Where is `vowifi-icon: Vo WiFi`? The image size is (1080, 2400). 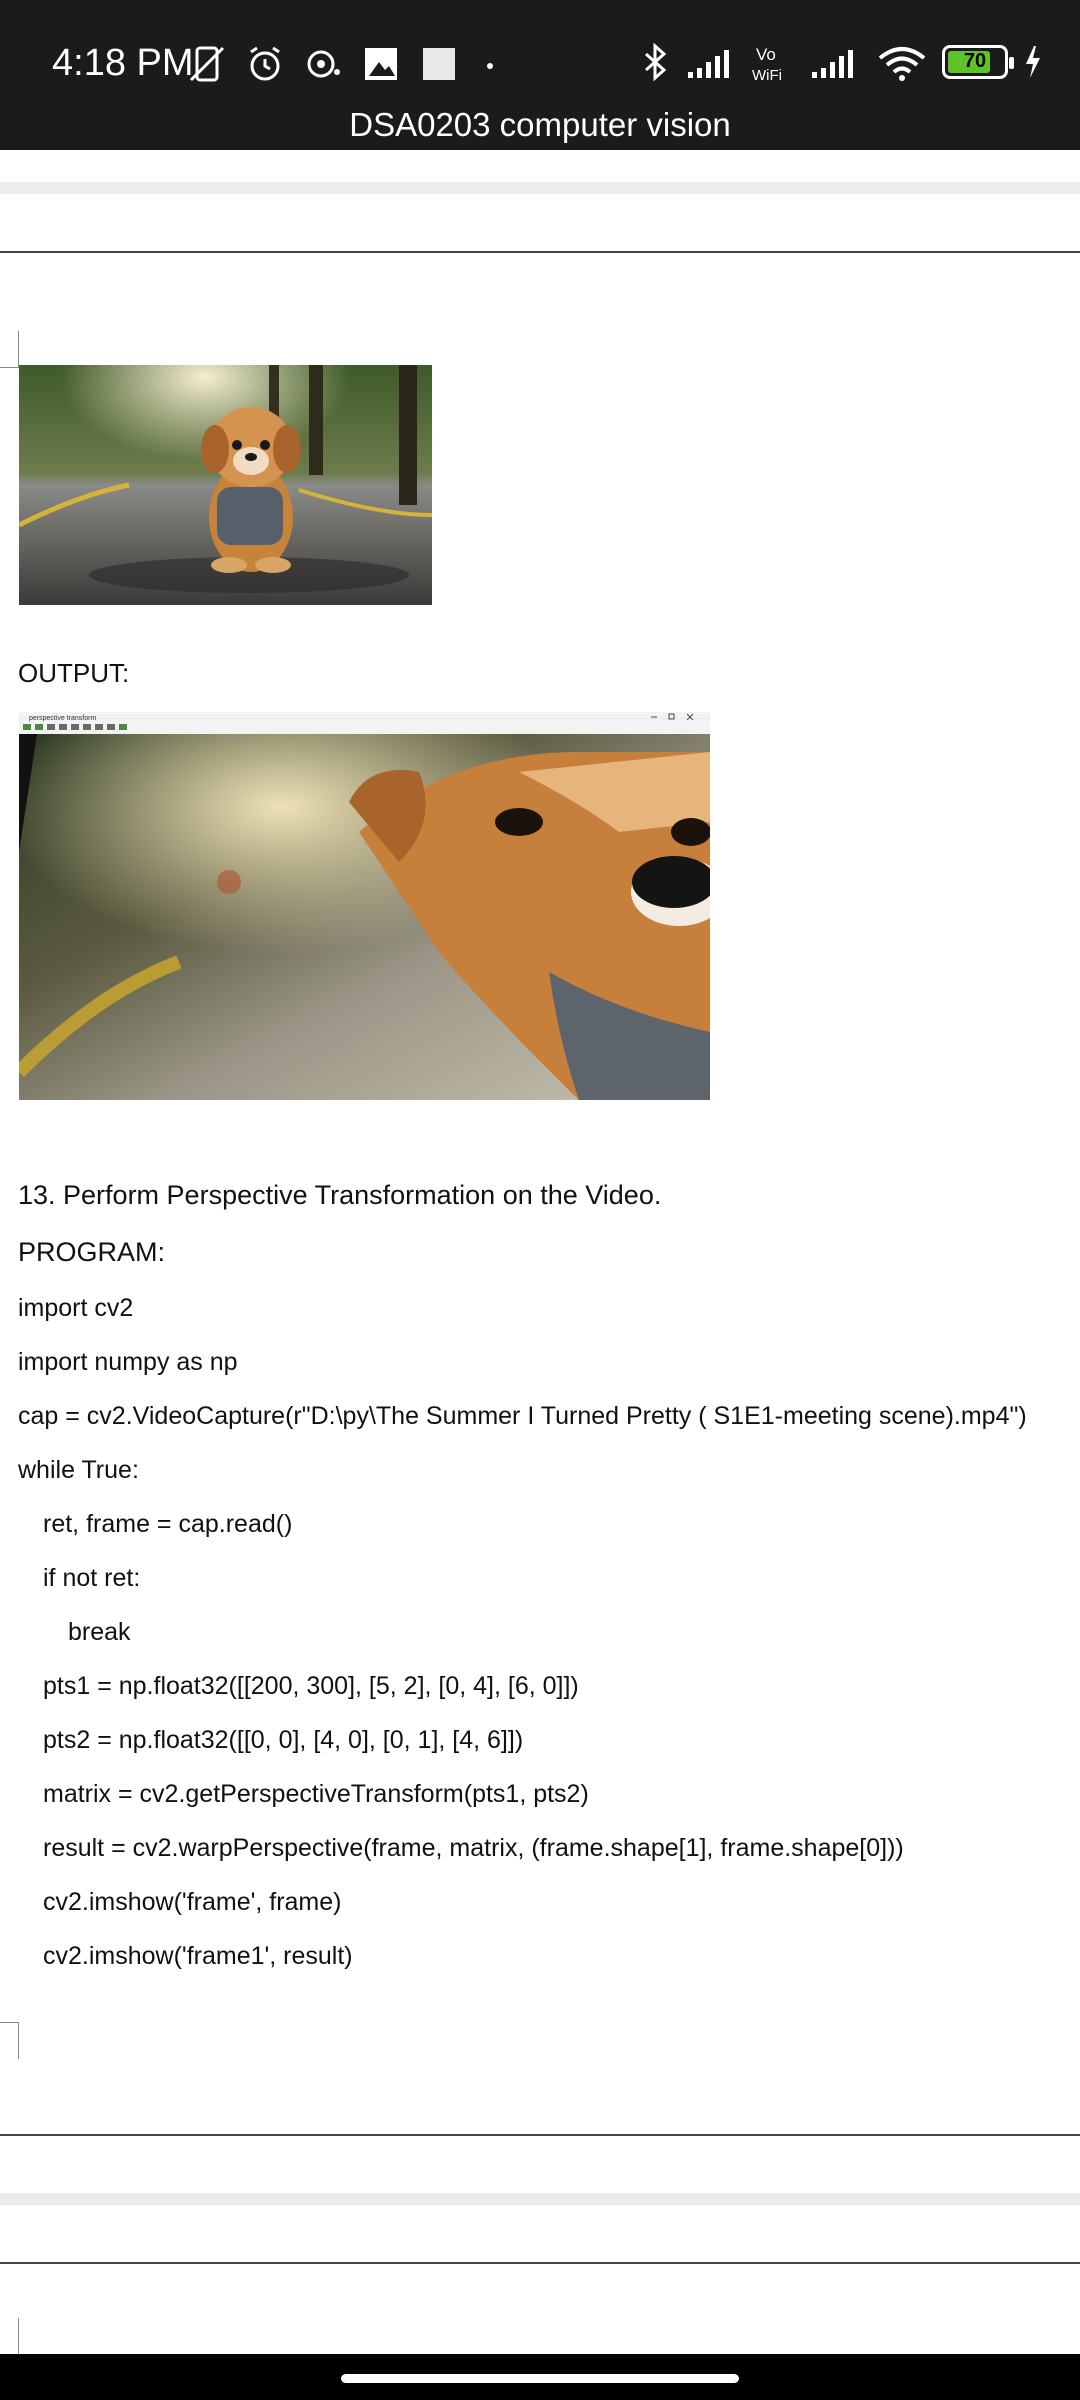 vowifi-icon: Vo WiFi is located at coordinates (767, 64).